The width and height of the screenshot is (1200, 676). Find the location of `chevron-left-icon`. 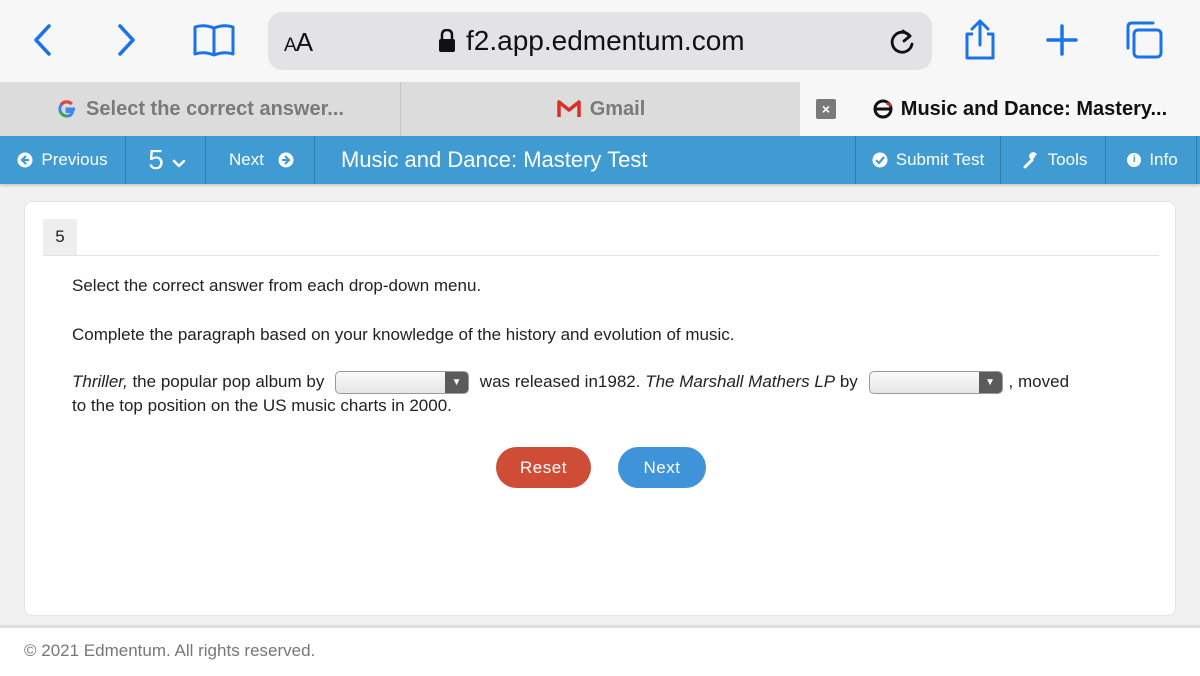

chevron-left-icon is located at coordinates (42, 40).